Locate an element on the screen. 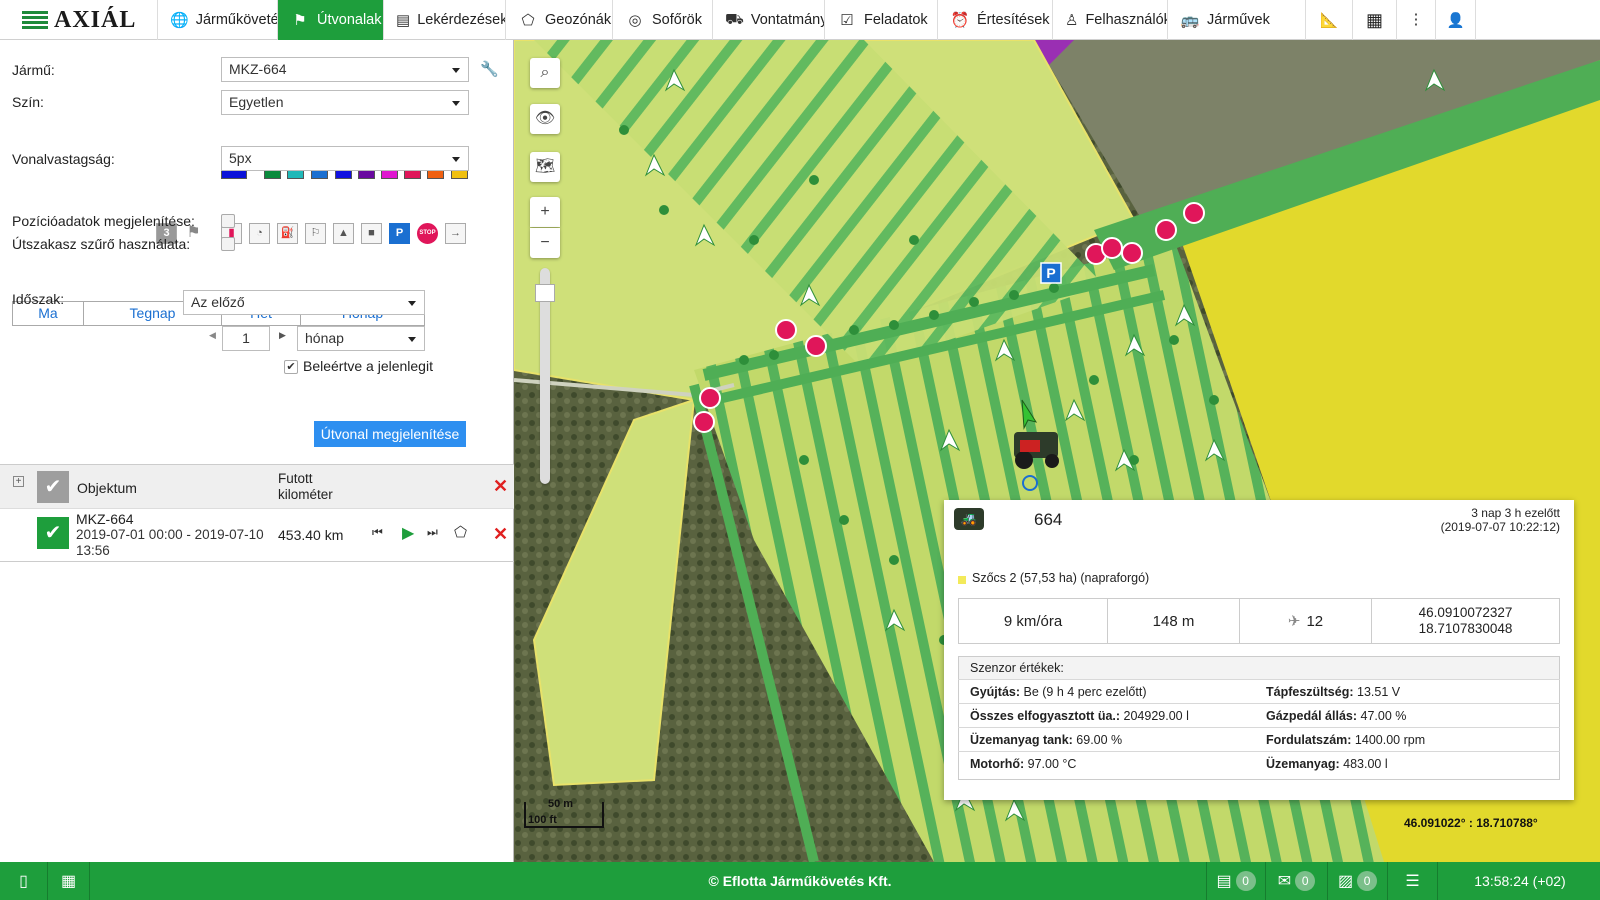  messages-badge: 0 is located at coordinates (1245, 881).